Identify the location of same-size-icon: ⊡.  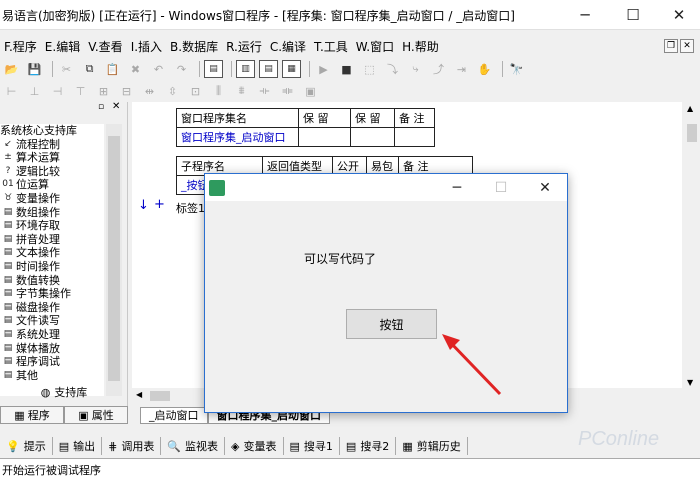
(195, 91).